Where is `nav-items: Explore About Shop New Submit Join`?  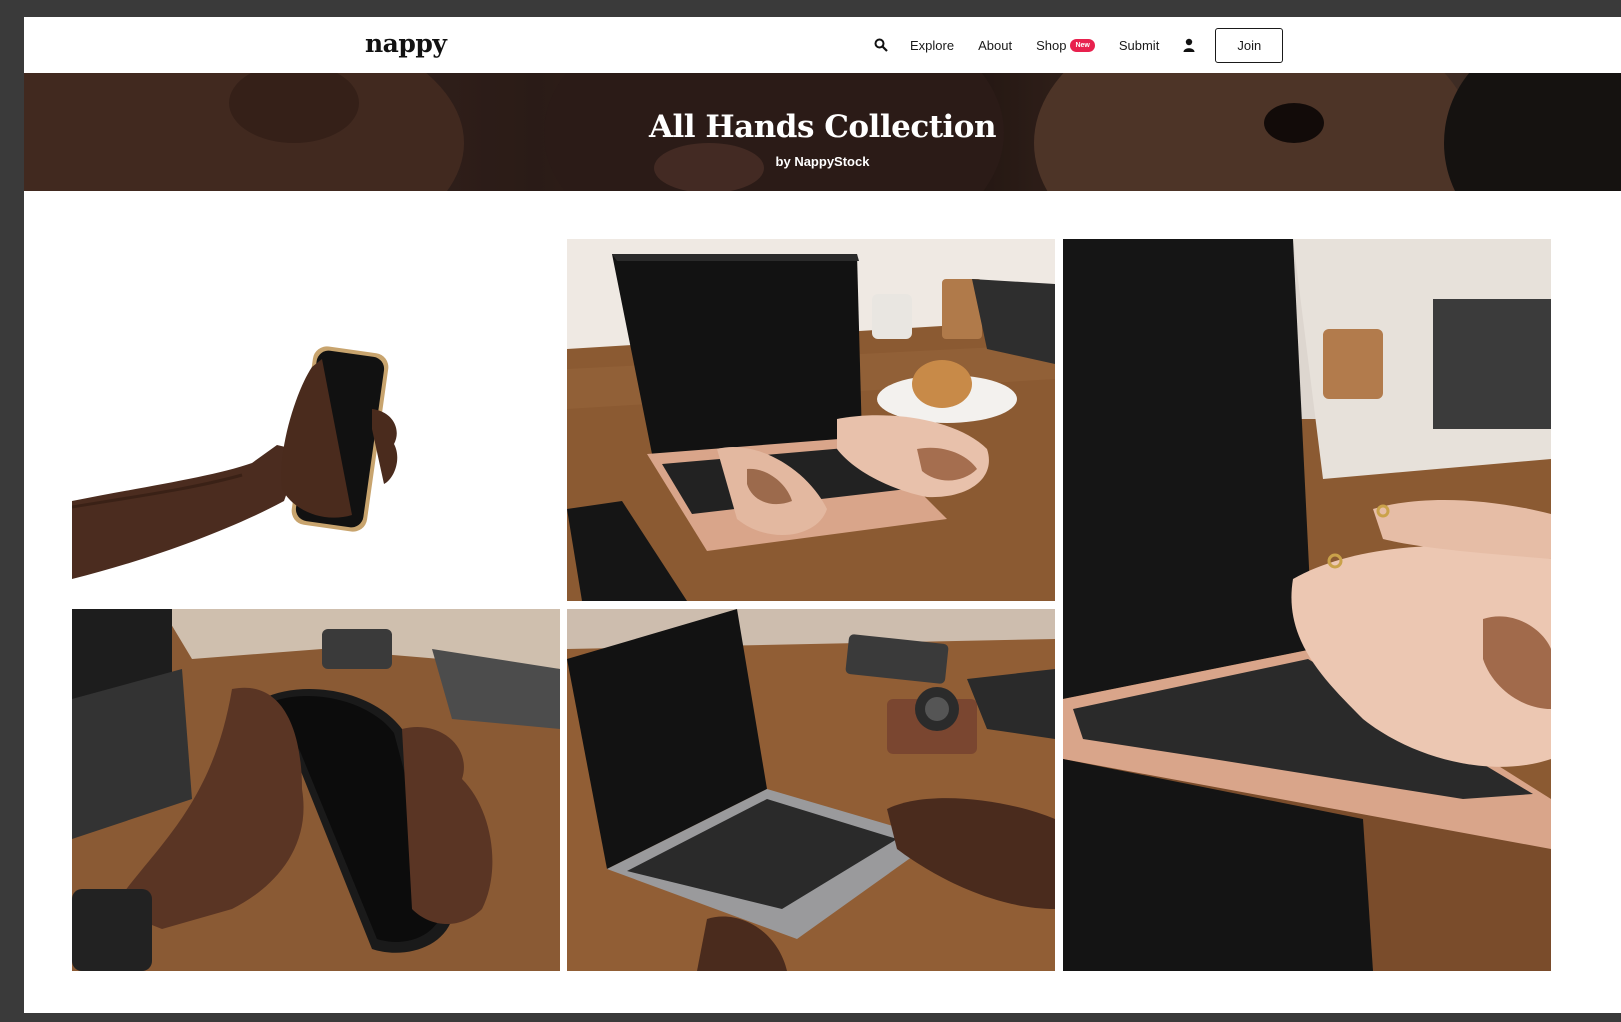
nav-items: Explore About Shop New Submit Join is located at coordinates (1079, 45).